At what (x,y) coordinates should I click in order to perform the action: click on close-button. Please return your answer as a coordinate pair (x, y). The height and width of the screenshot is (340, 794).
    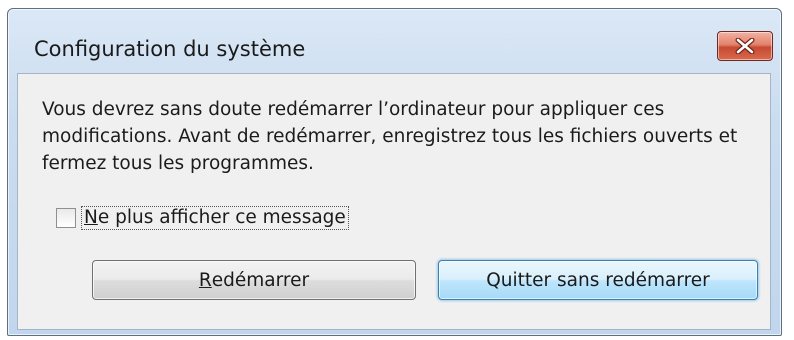
    Looking at the image, I should click on (745, 46).